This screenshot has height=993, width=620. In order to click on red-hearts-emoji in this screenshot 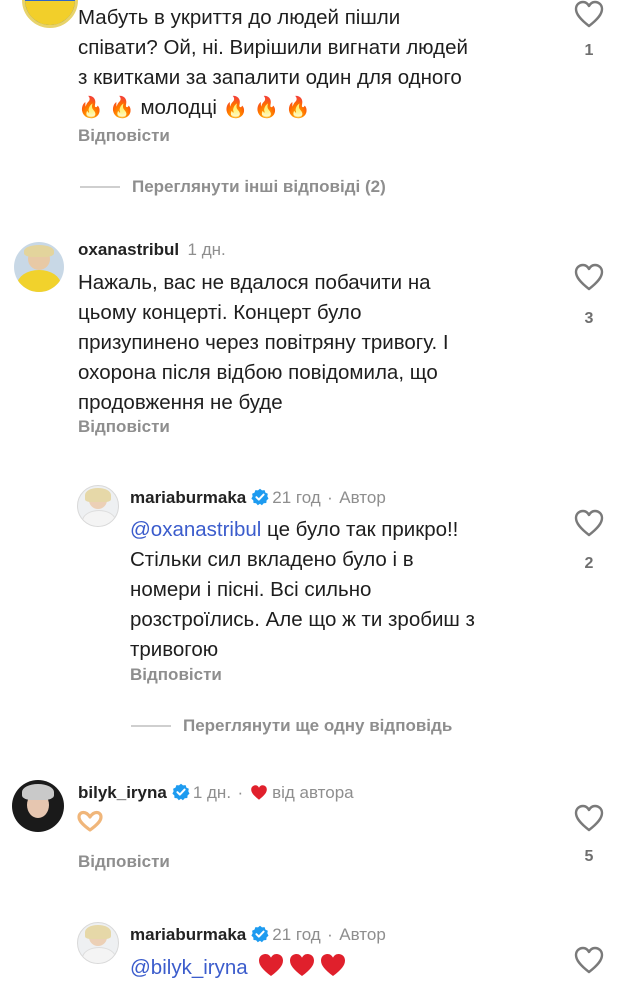, I will do `click(302, 969)`.